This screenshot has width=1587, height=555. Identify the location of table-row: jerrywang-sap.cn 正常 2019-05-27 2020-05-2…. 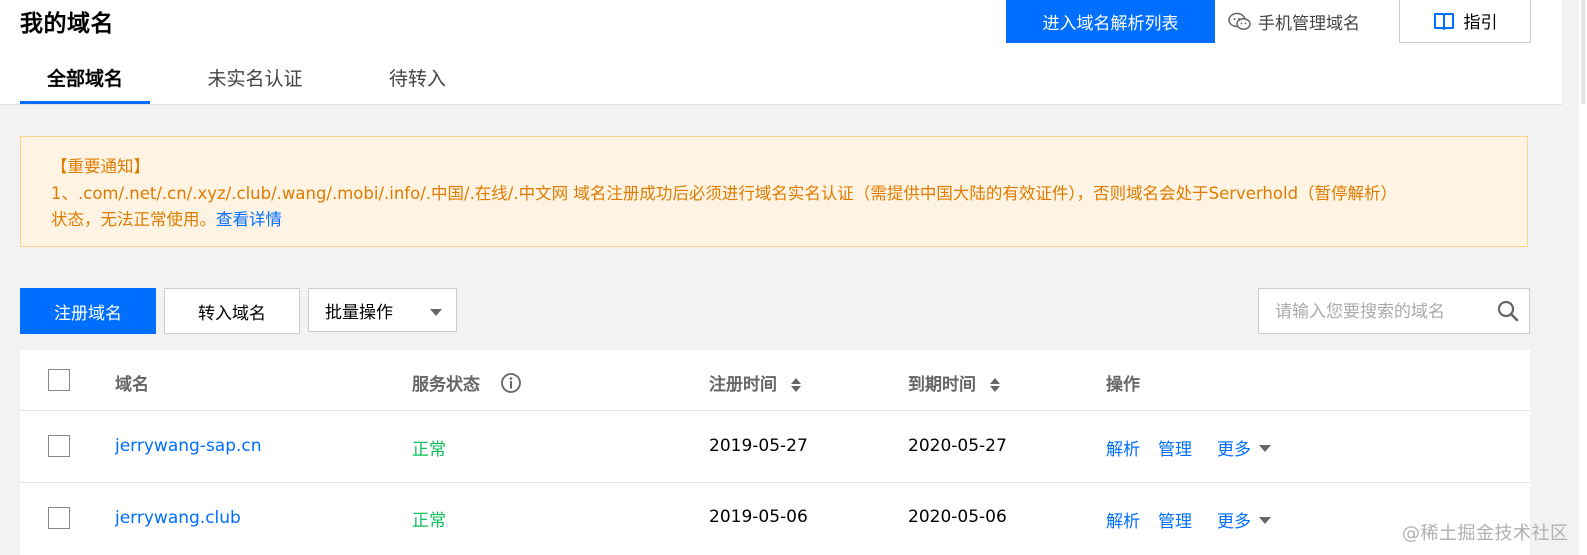
(775, 447).